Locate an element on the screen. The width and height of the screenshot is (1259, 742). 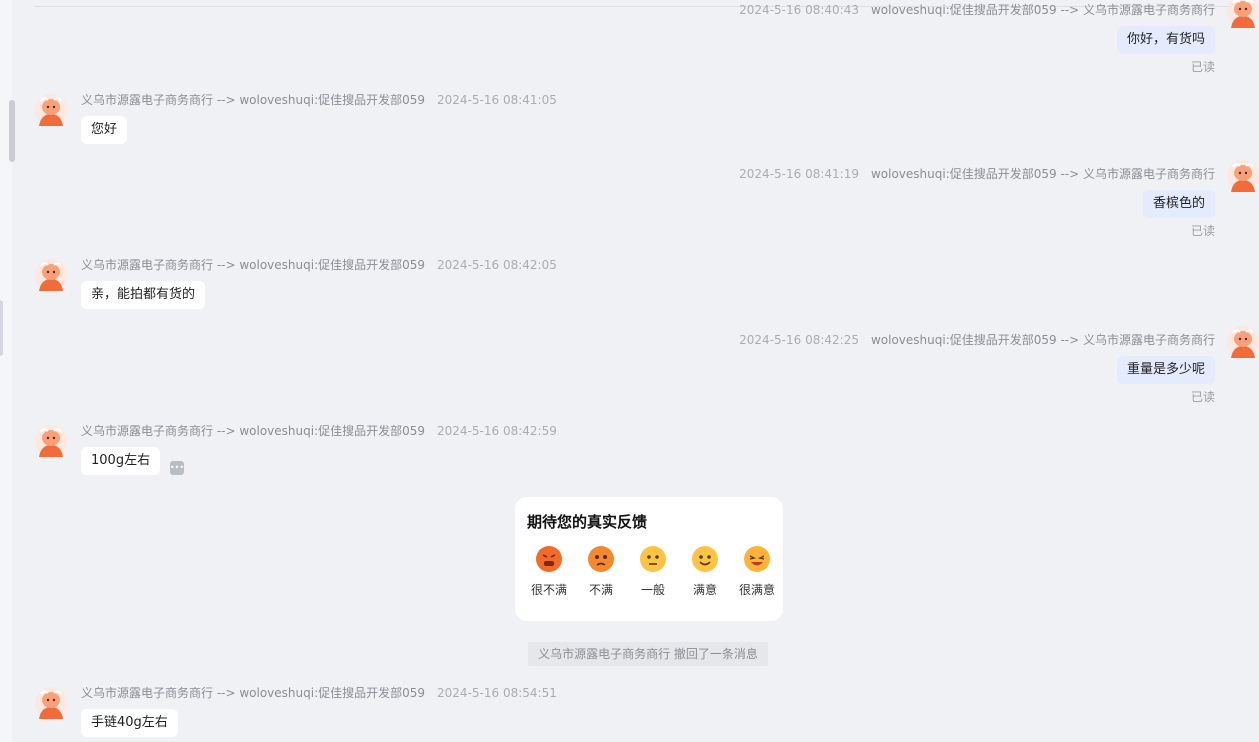
feedback-label: 很满意 is located at coordinates (756, 590).